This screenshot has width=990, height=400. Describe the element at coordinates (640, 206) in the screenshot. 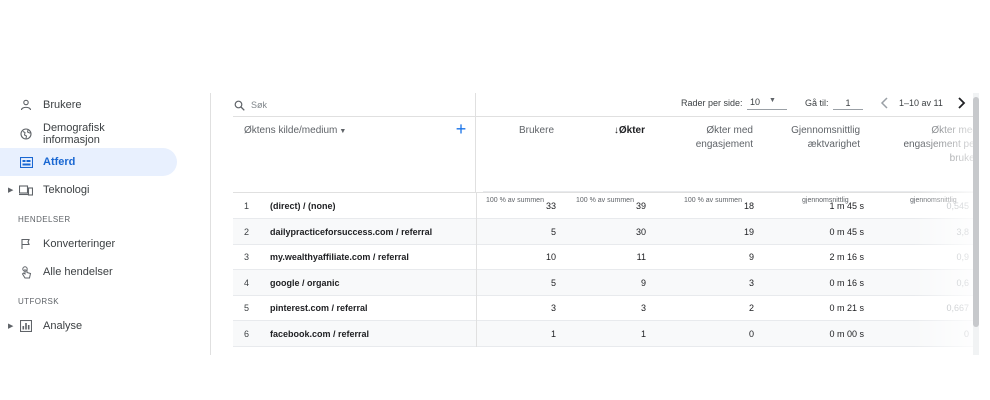

I see `cell-sessions: 39` at that location.